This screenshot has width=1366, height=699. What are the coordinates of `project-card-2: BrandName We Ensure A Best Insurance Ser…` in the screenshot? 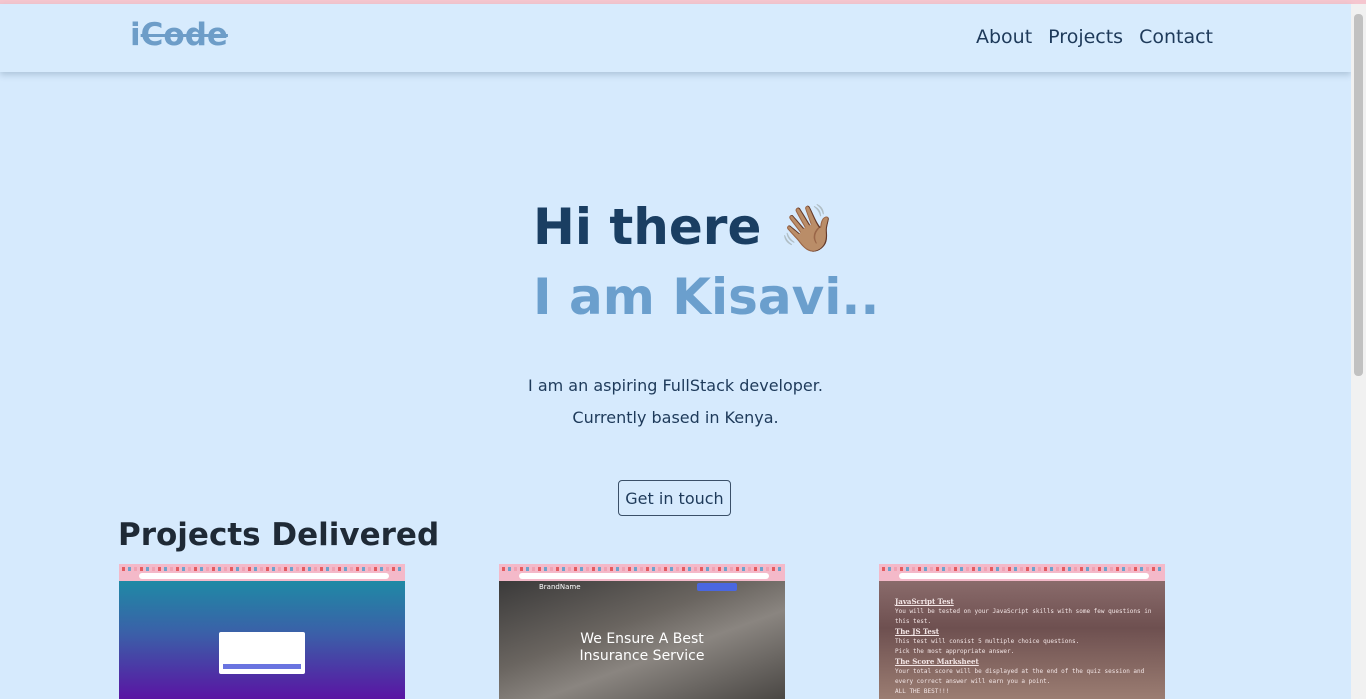 It's located at (642, 631).